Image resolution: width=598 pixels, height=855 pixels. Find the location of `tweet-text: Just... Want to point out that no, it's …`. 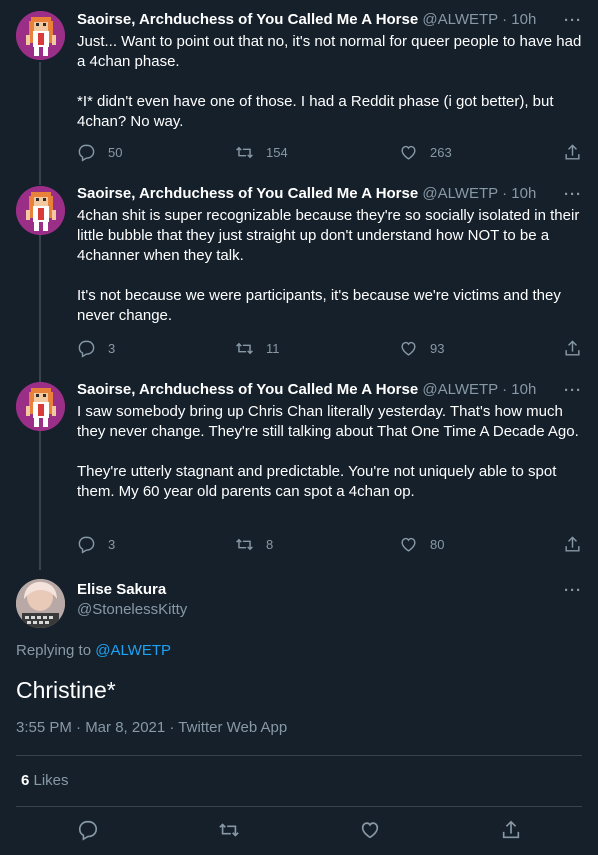

tweet-text: Just... Want to point out that no, it's … is located at coordinates (329, 81).